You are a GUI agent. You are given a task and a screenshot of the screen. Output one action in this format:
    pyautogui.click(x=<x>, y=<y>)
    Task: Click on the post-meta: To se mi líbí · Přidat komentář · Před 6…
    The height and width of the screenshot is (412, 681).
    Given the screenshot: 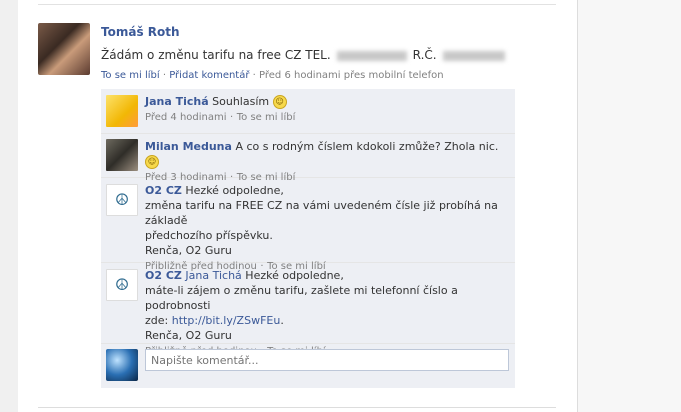 What is the action you would take?
    pyautogui.click(x=272, y=75)
    